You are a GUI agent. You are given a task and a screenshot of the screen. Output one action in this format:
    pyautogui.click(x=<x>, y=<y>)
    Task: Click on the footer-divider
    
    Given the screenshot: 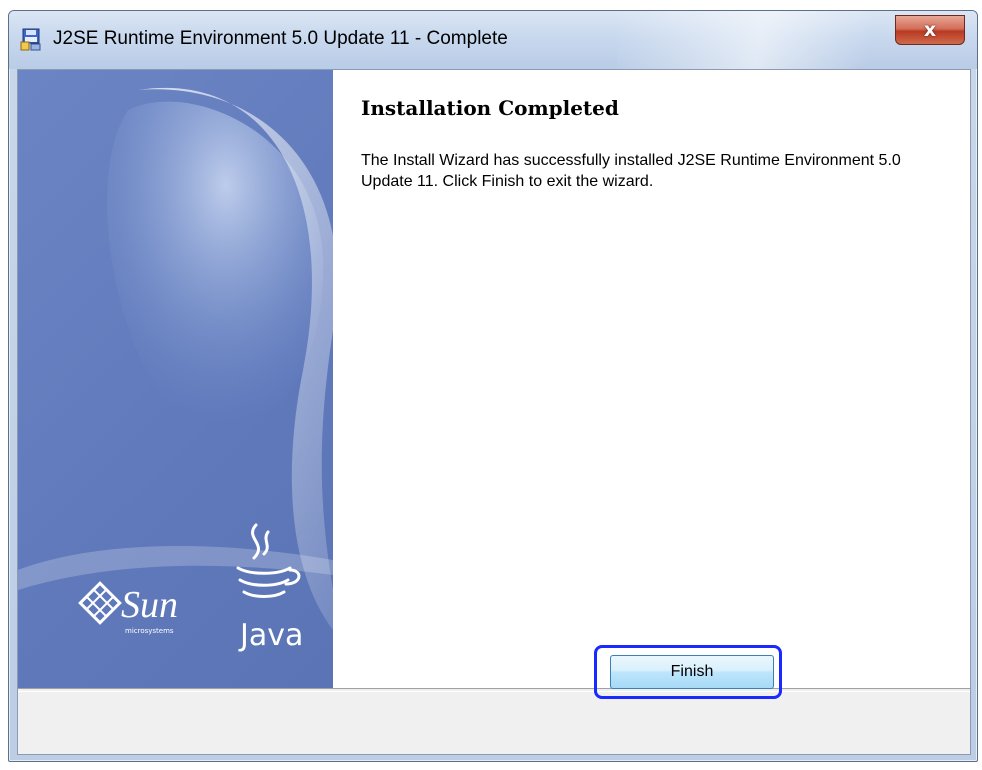 What is the action you would take?
    pyautogui.click(x=494, y=690)
    